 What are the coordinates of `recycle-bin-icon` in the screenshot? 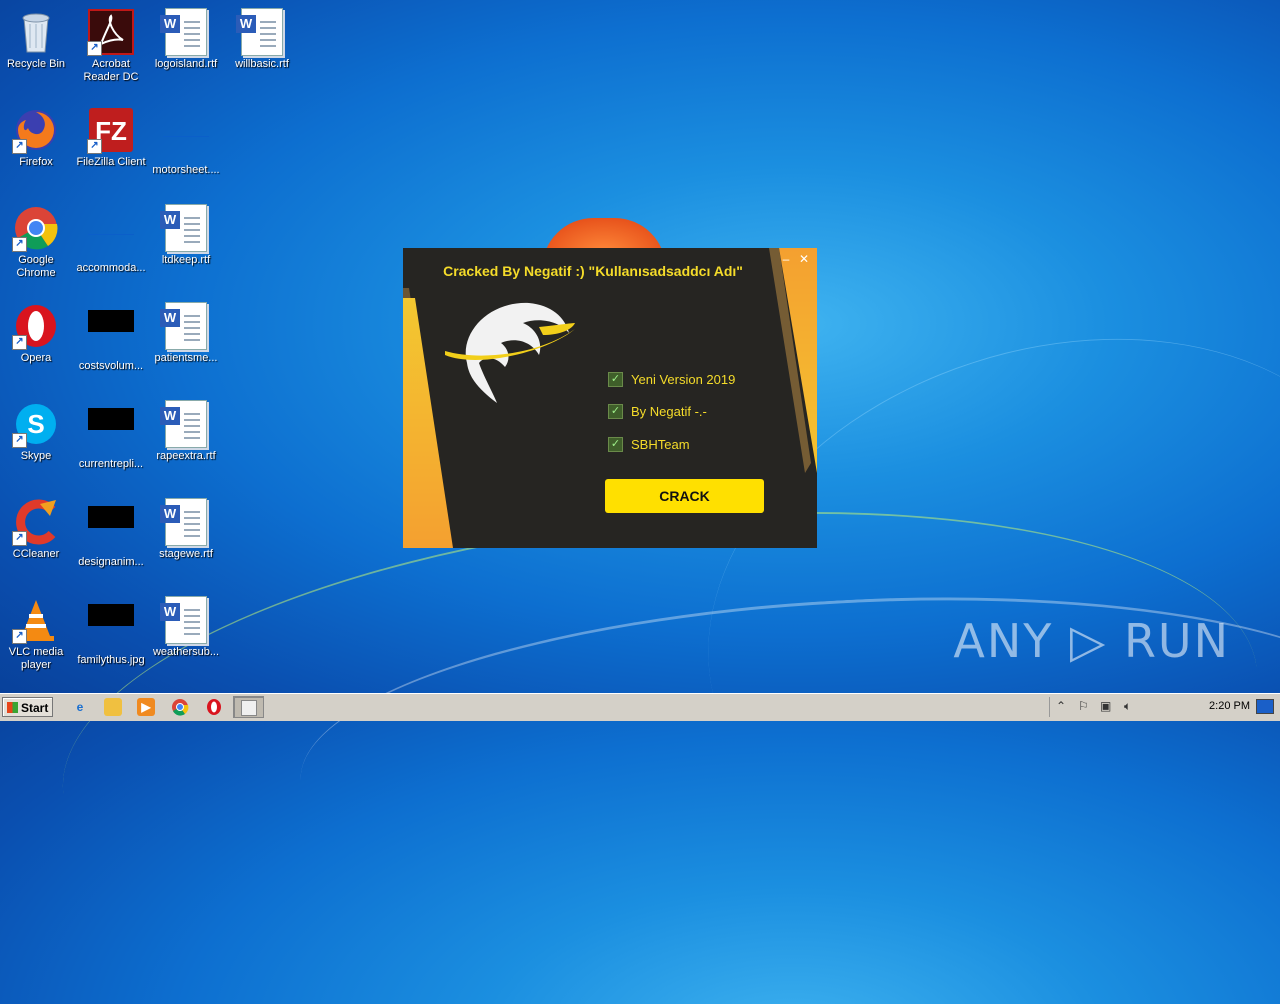 It's located at (36, 32).